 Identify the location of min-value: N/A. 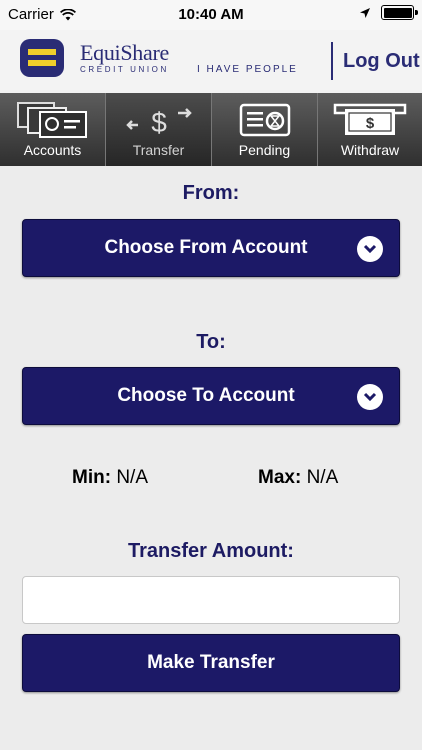
(132, 477).